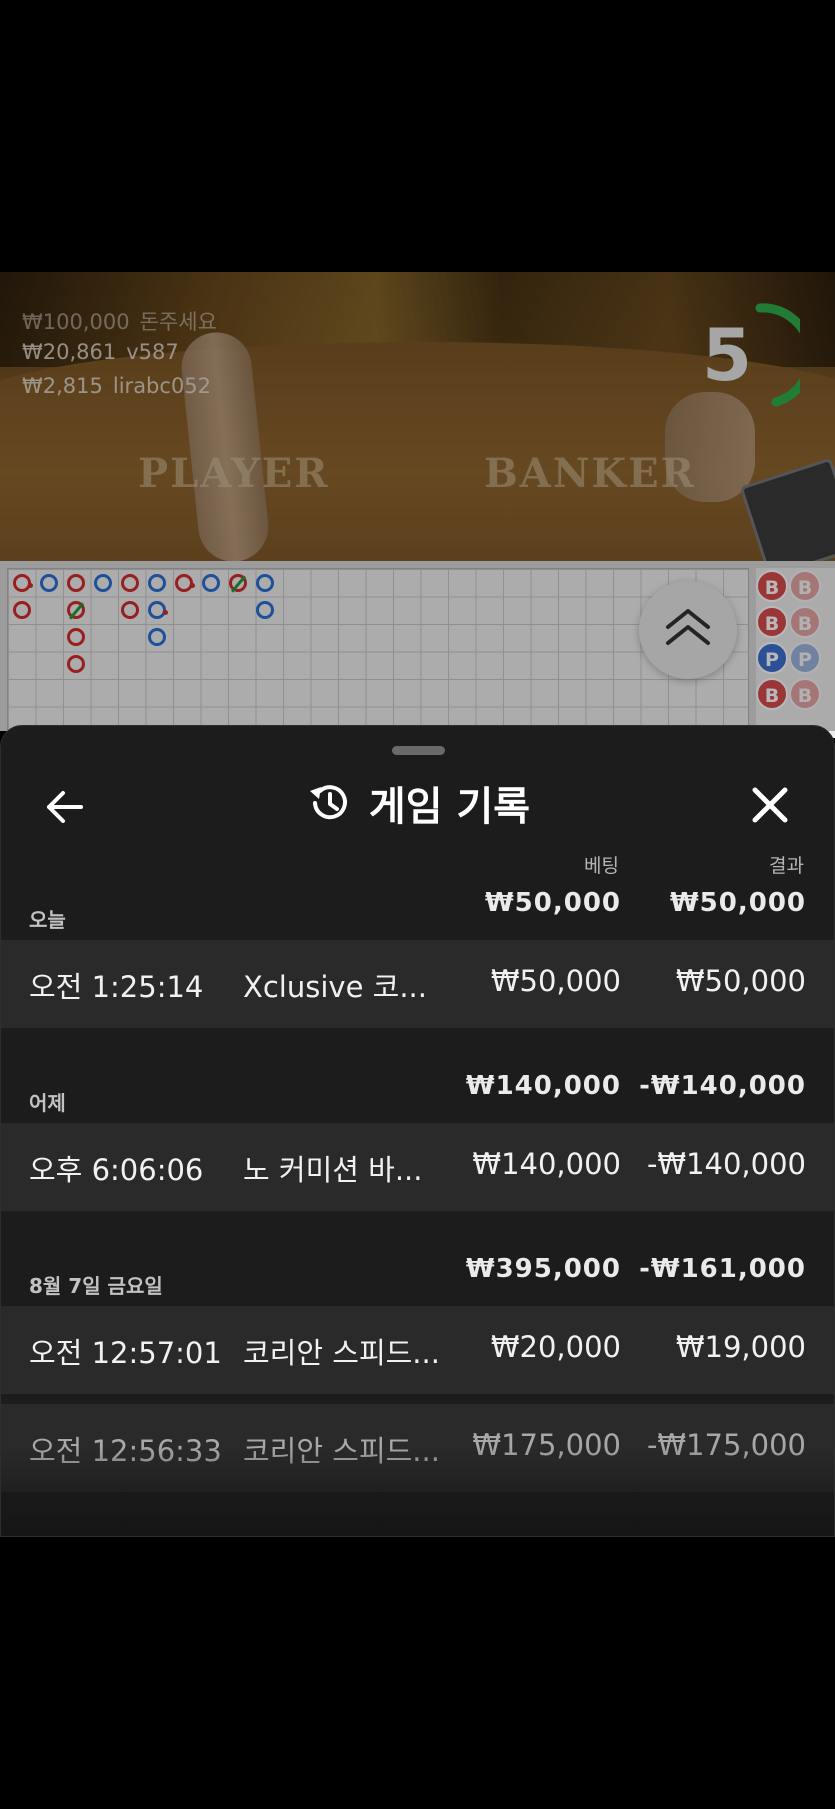 The height and width of the screenshot is (1809, 835). Describe the element at coordinates (726, 1164) in the screenshot. I see `row-result: -₩140,000` at that location.